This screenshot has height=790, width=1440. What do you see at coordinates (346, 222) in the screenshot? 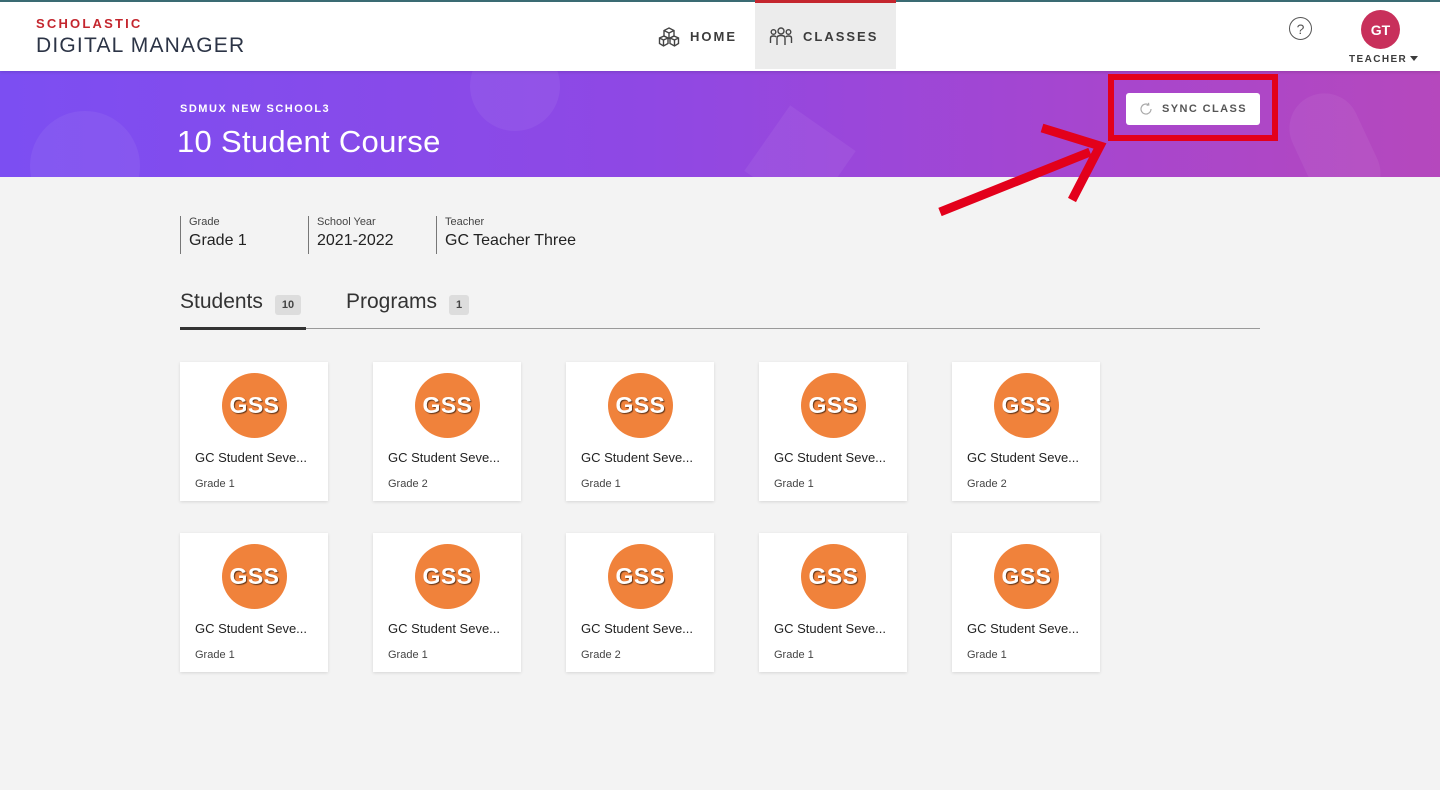
I see `meta-label: School Year` at bounding box center [346, 222].